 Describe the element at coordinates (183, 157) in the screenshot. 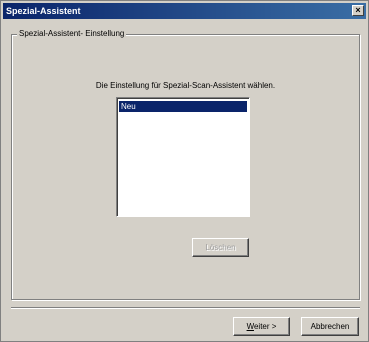

I see `settings-listbox: Neu` at that location.